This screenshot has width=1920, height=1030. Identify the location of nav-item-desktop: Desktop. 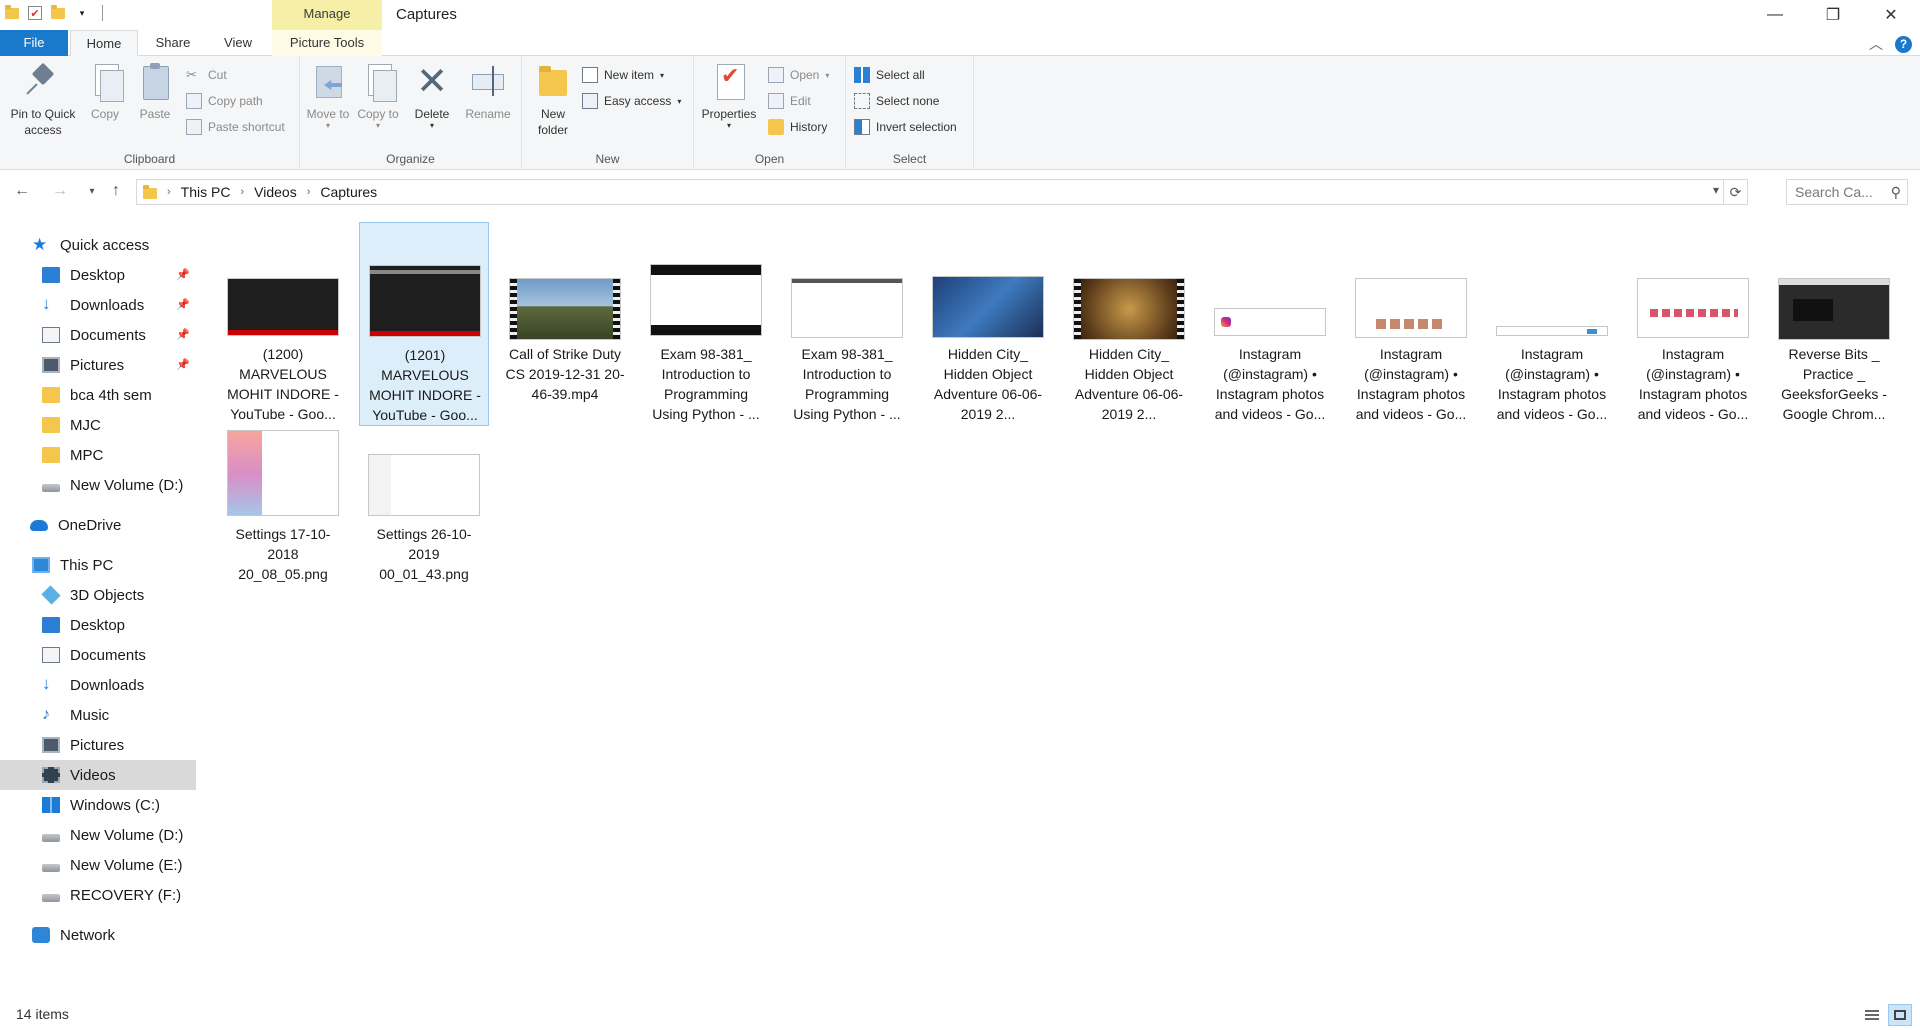
(98, 625).